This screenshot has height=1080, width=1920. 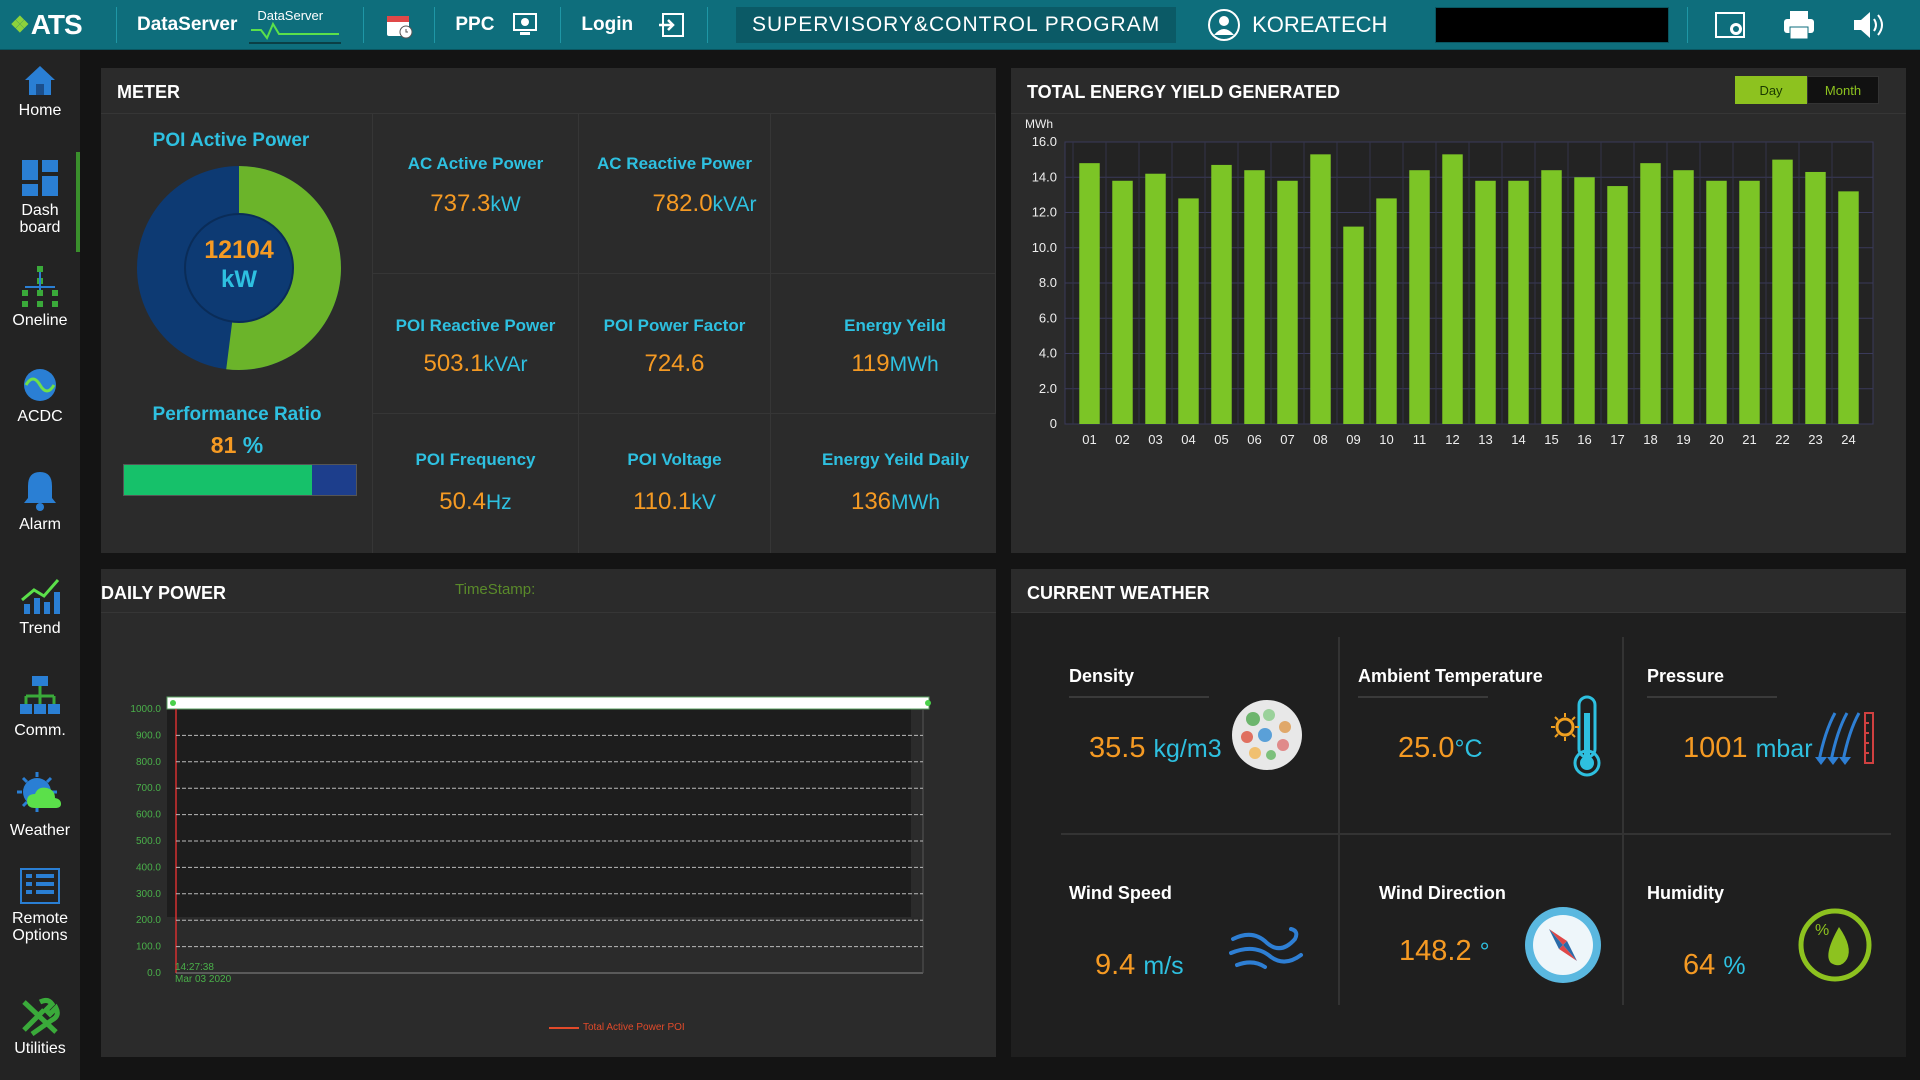 What do you see at coordinates (40, 395) in the screenshot?
I see `sidebar-item-acdc: ACDC` at bounding box center [40, 395].